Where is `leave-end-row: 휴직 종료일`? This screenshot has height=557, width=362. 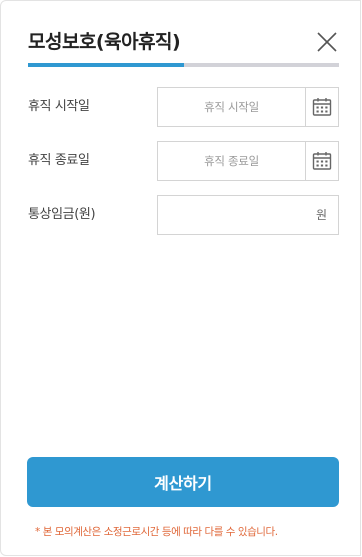
leave-end-row: 휴직 종료일 is located at coordinates (183, 161).